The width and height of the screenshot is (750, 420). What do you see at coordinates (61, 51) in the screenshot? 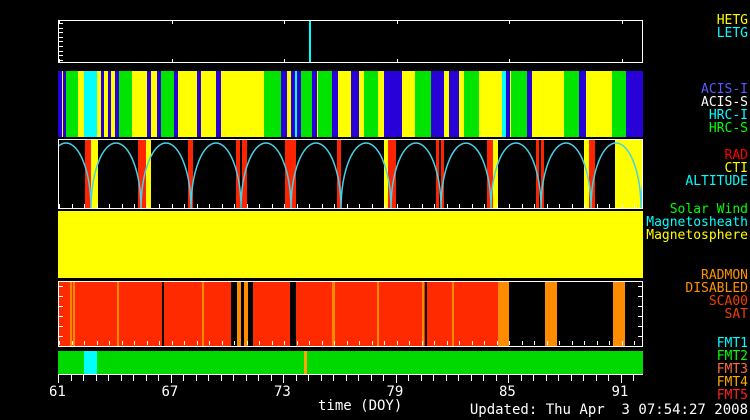
I see `gratings-y-tick` at bounding box center [61, 51].